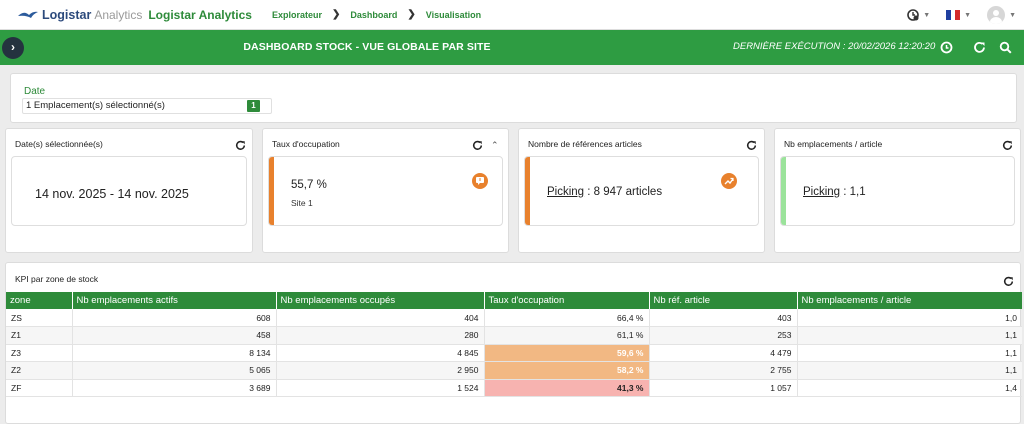 This screenshot has width=1024, height=424. I want to click on french-flag-icon, so click(953, 15).